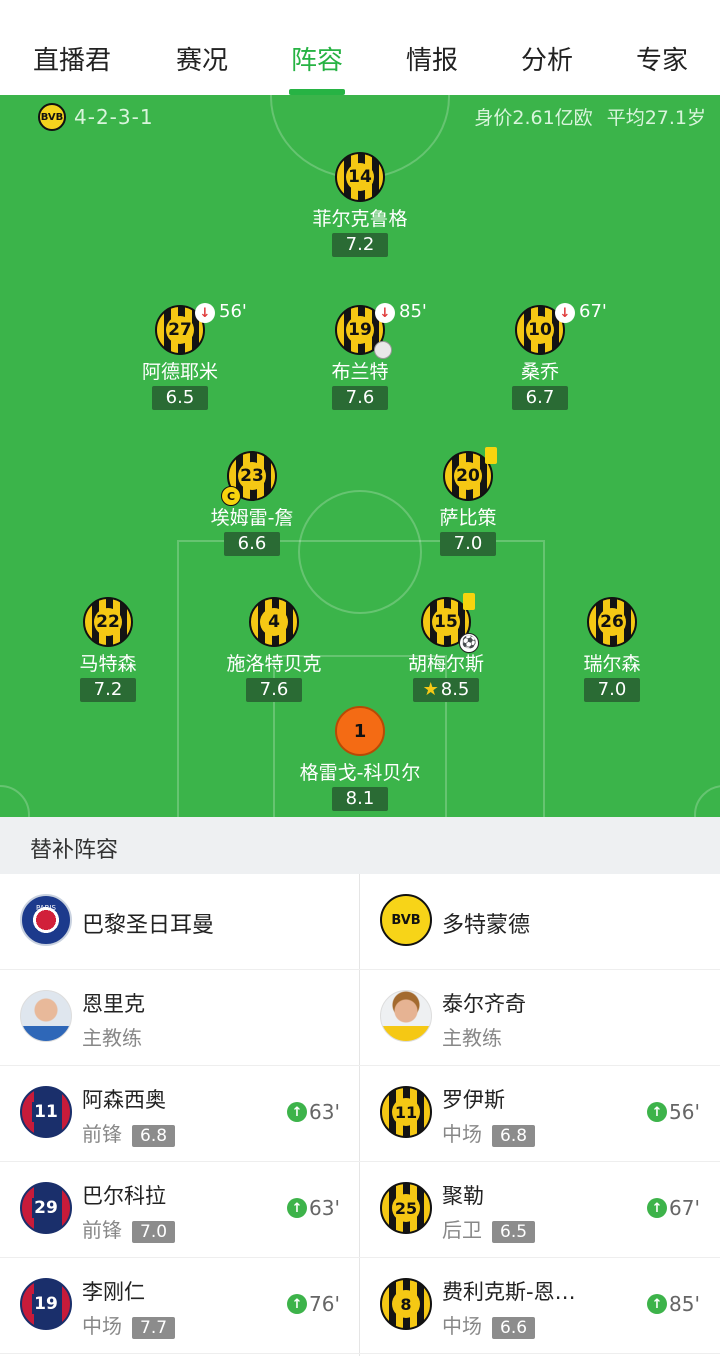 This screenshot has height=1356, width=720. What do you see at coordinates (432, 58) in the screenshot?
I see `tab-intel: 情报` at bounding box center [432, 58].